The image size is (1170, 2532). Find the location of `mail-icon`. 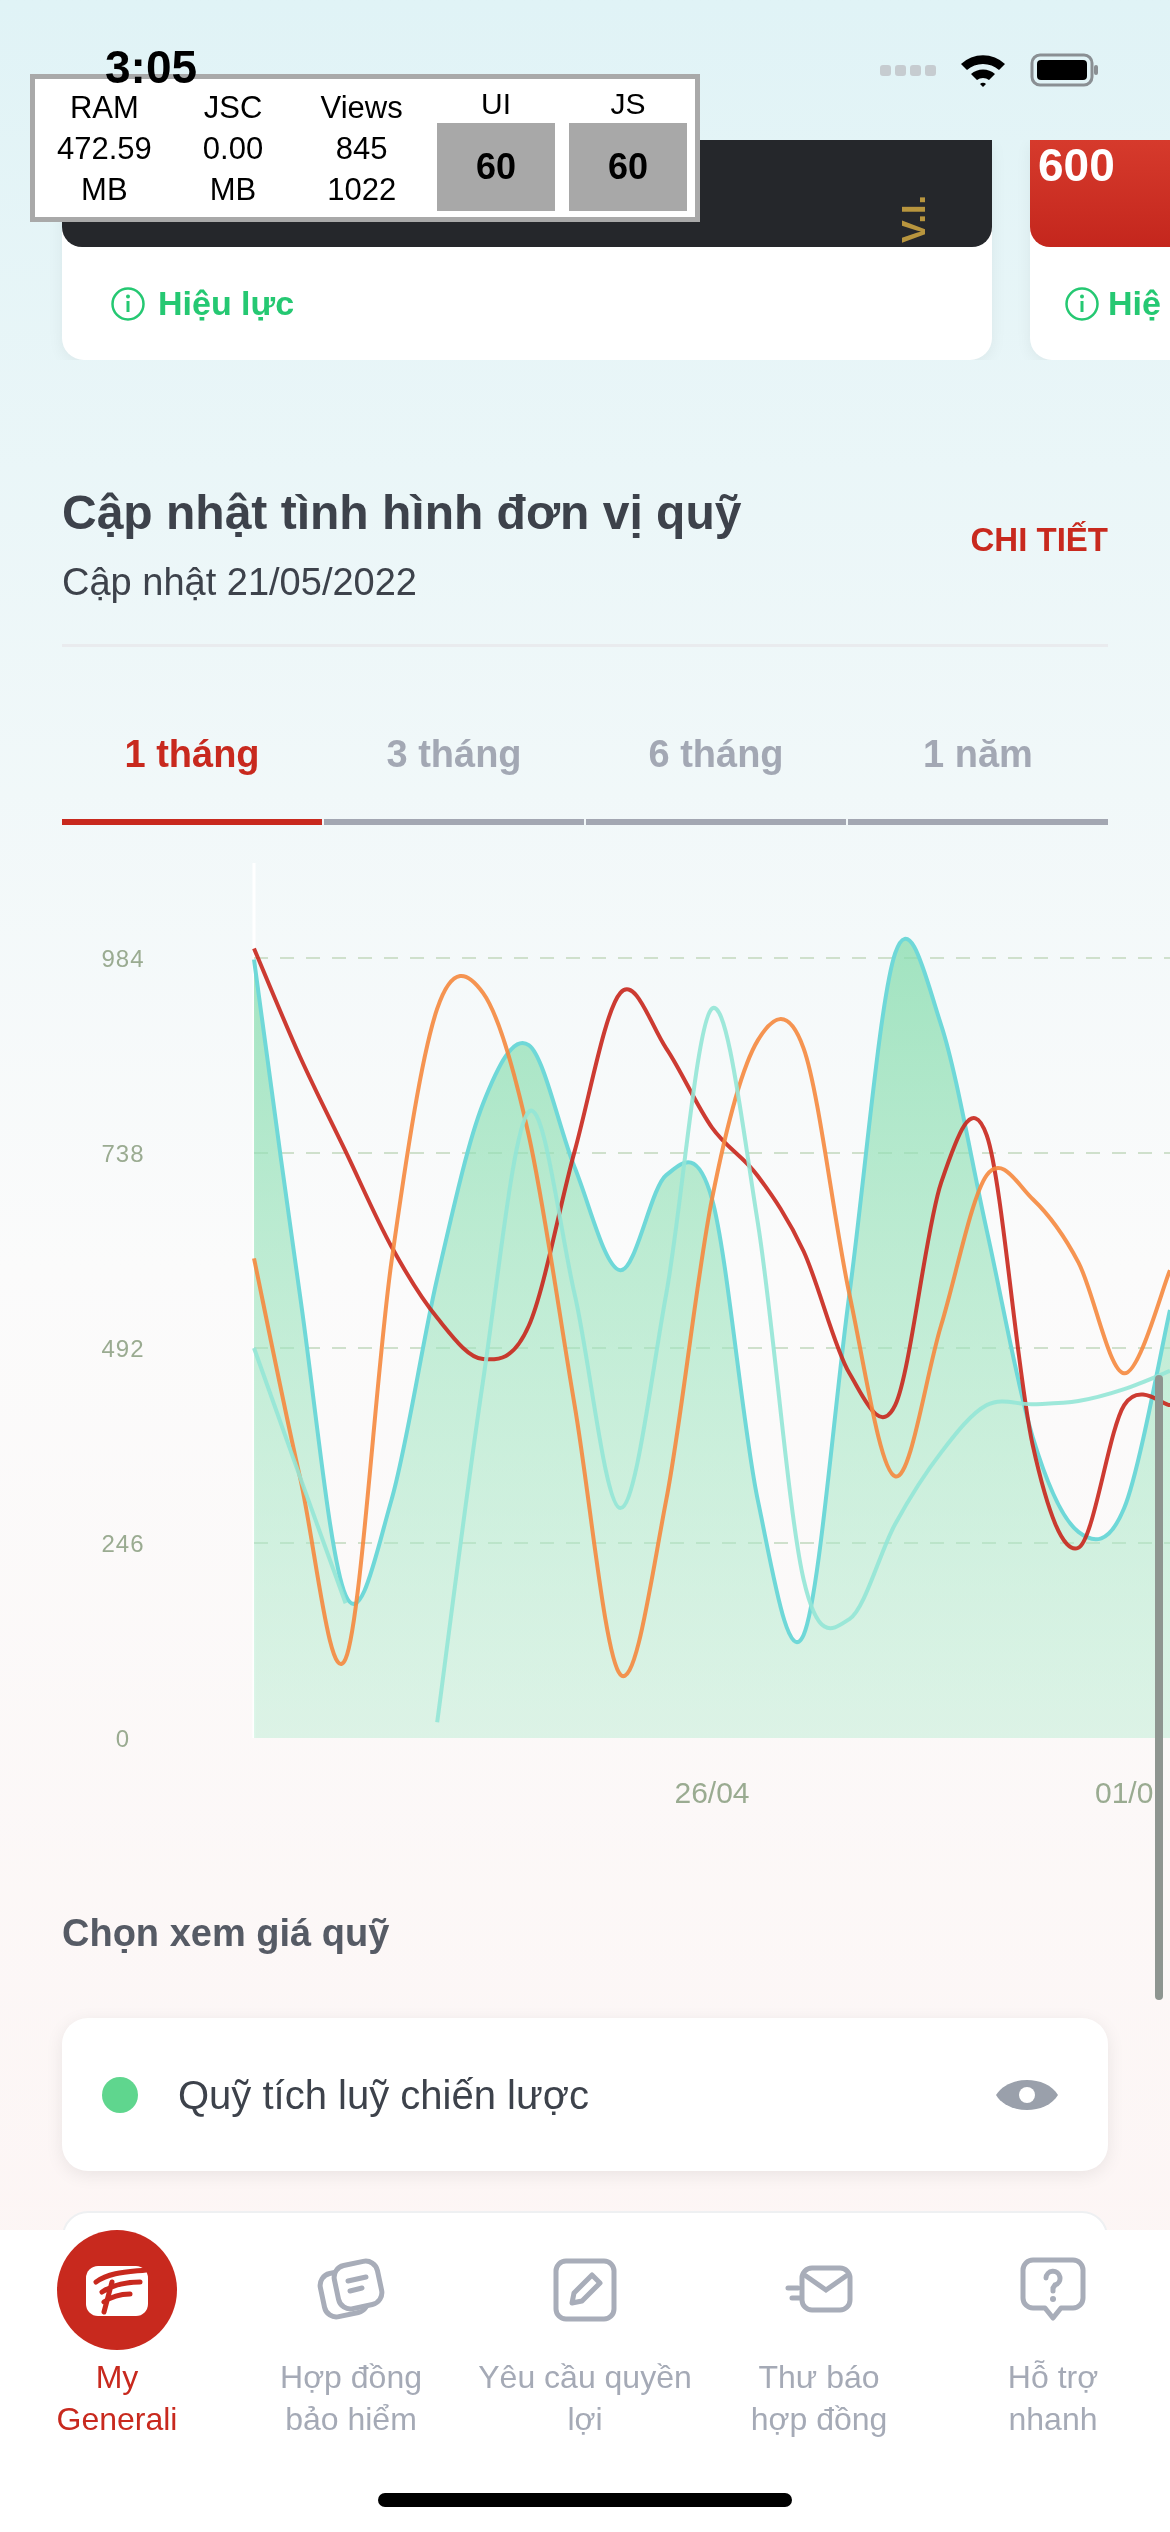

mail-icon is located at coordinates (819, 2290).